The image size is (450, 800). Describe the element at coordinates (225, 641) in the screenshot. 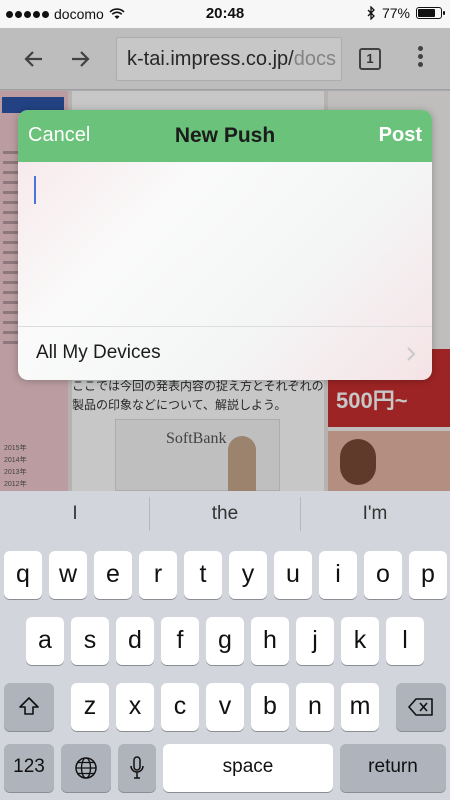

I see `key-g: g` at that location.